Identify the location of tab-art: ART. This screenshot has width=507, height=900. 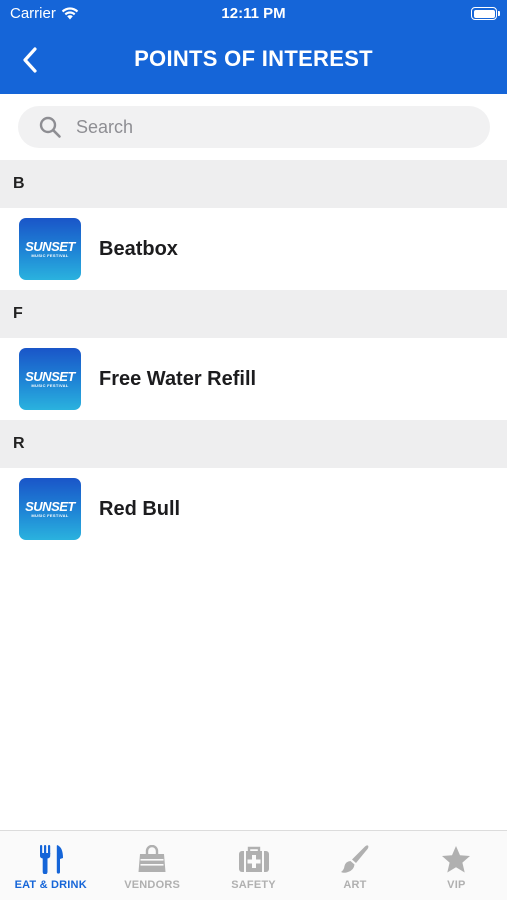
(354, 865).